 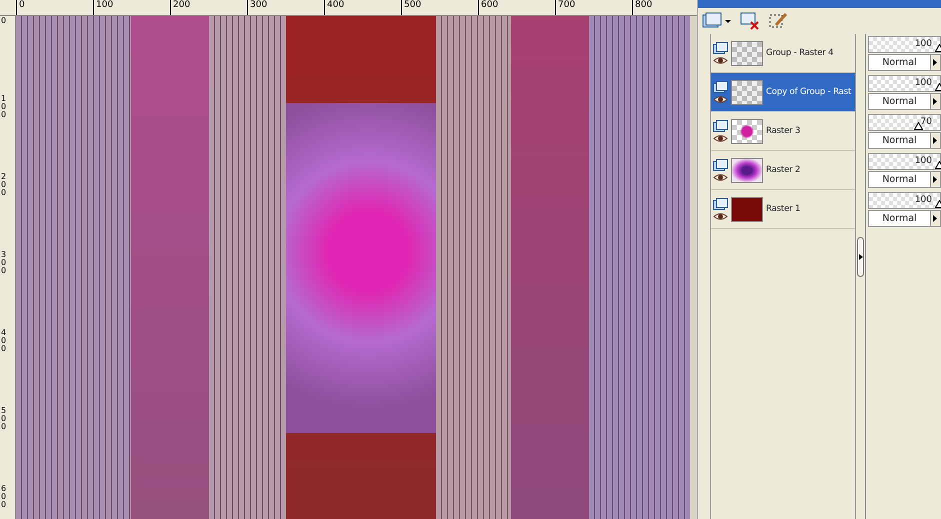 I want to click on vertical-scrollbar, so click(x=693, y=267).